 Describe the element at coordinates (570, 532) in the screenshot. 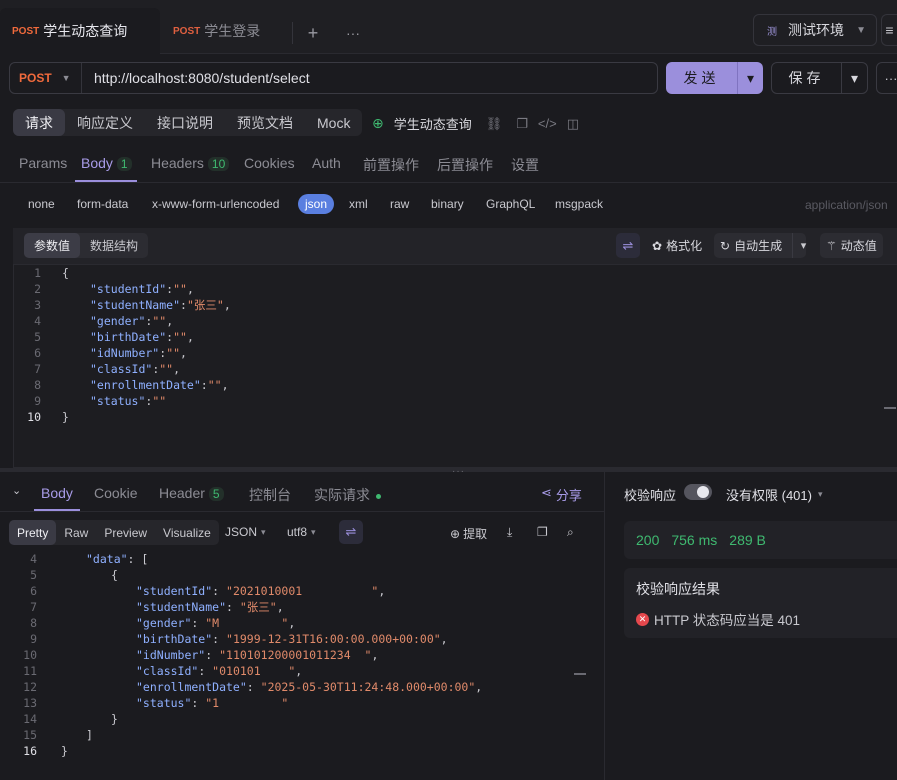

I see `search-icon: ⌕` at that location.